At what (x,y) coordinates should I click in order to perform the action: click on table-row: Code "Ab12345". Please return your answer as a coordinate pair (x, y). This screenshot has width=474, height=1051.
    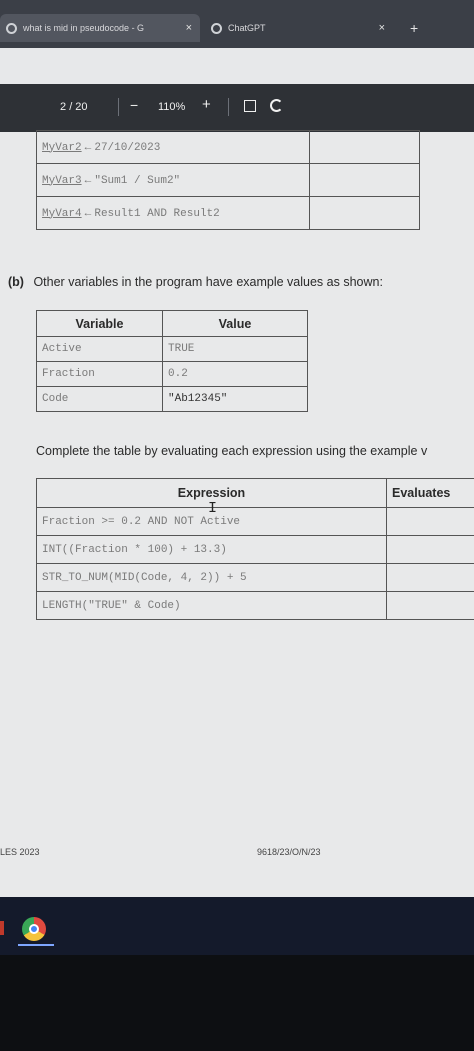
    Looking at the image, I should click on (172, 399).